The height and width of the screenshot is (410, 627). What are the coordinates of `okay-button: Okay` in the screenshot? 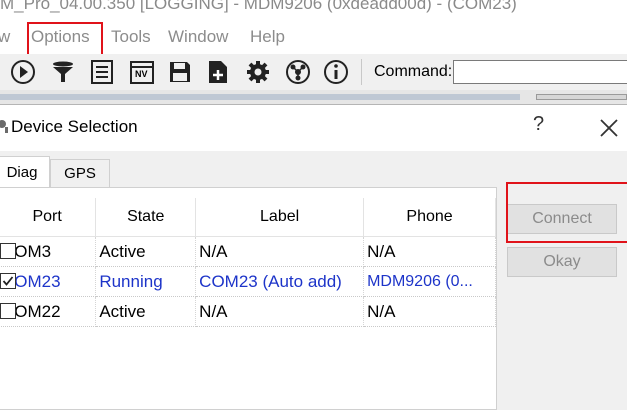 It's located at (562, 262).